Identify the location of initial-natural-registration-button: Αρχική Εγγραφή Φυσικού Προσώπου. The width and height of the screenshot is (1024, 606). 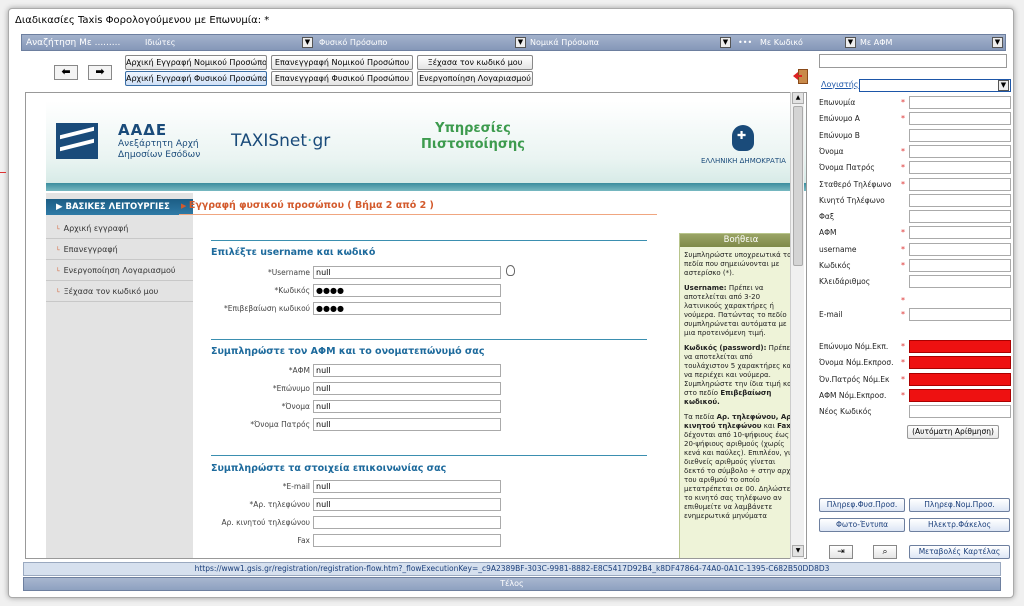
(196, 78).